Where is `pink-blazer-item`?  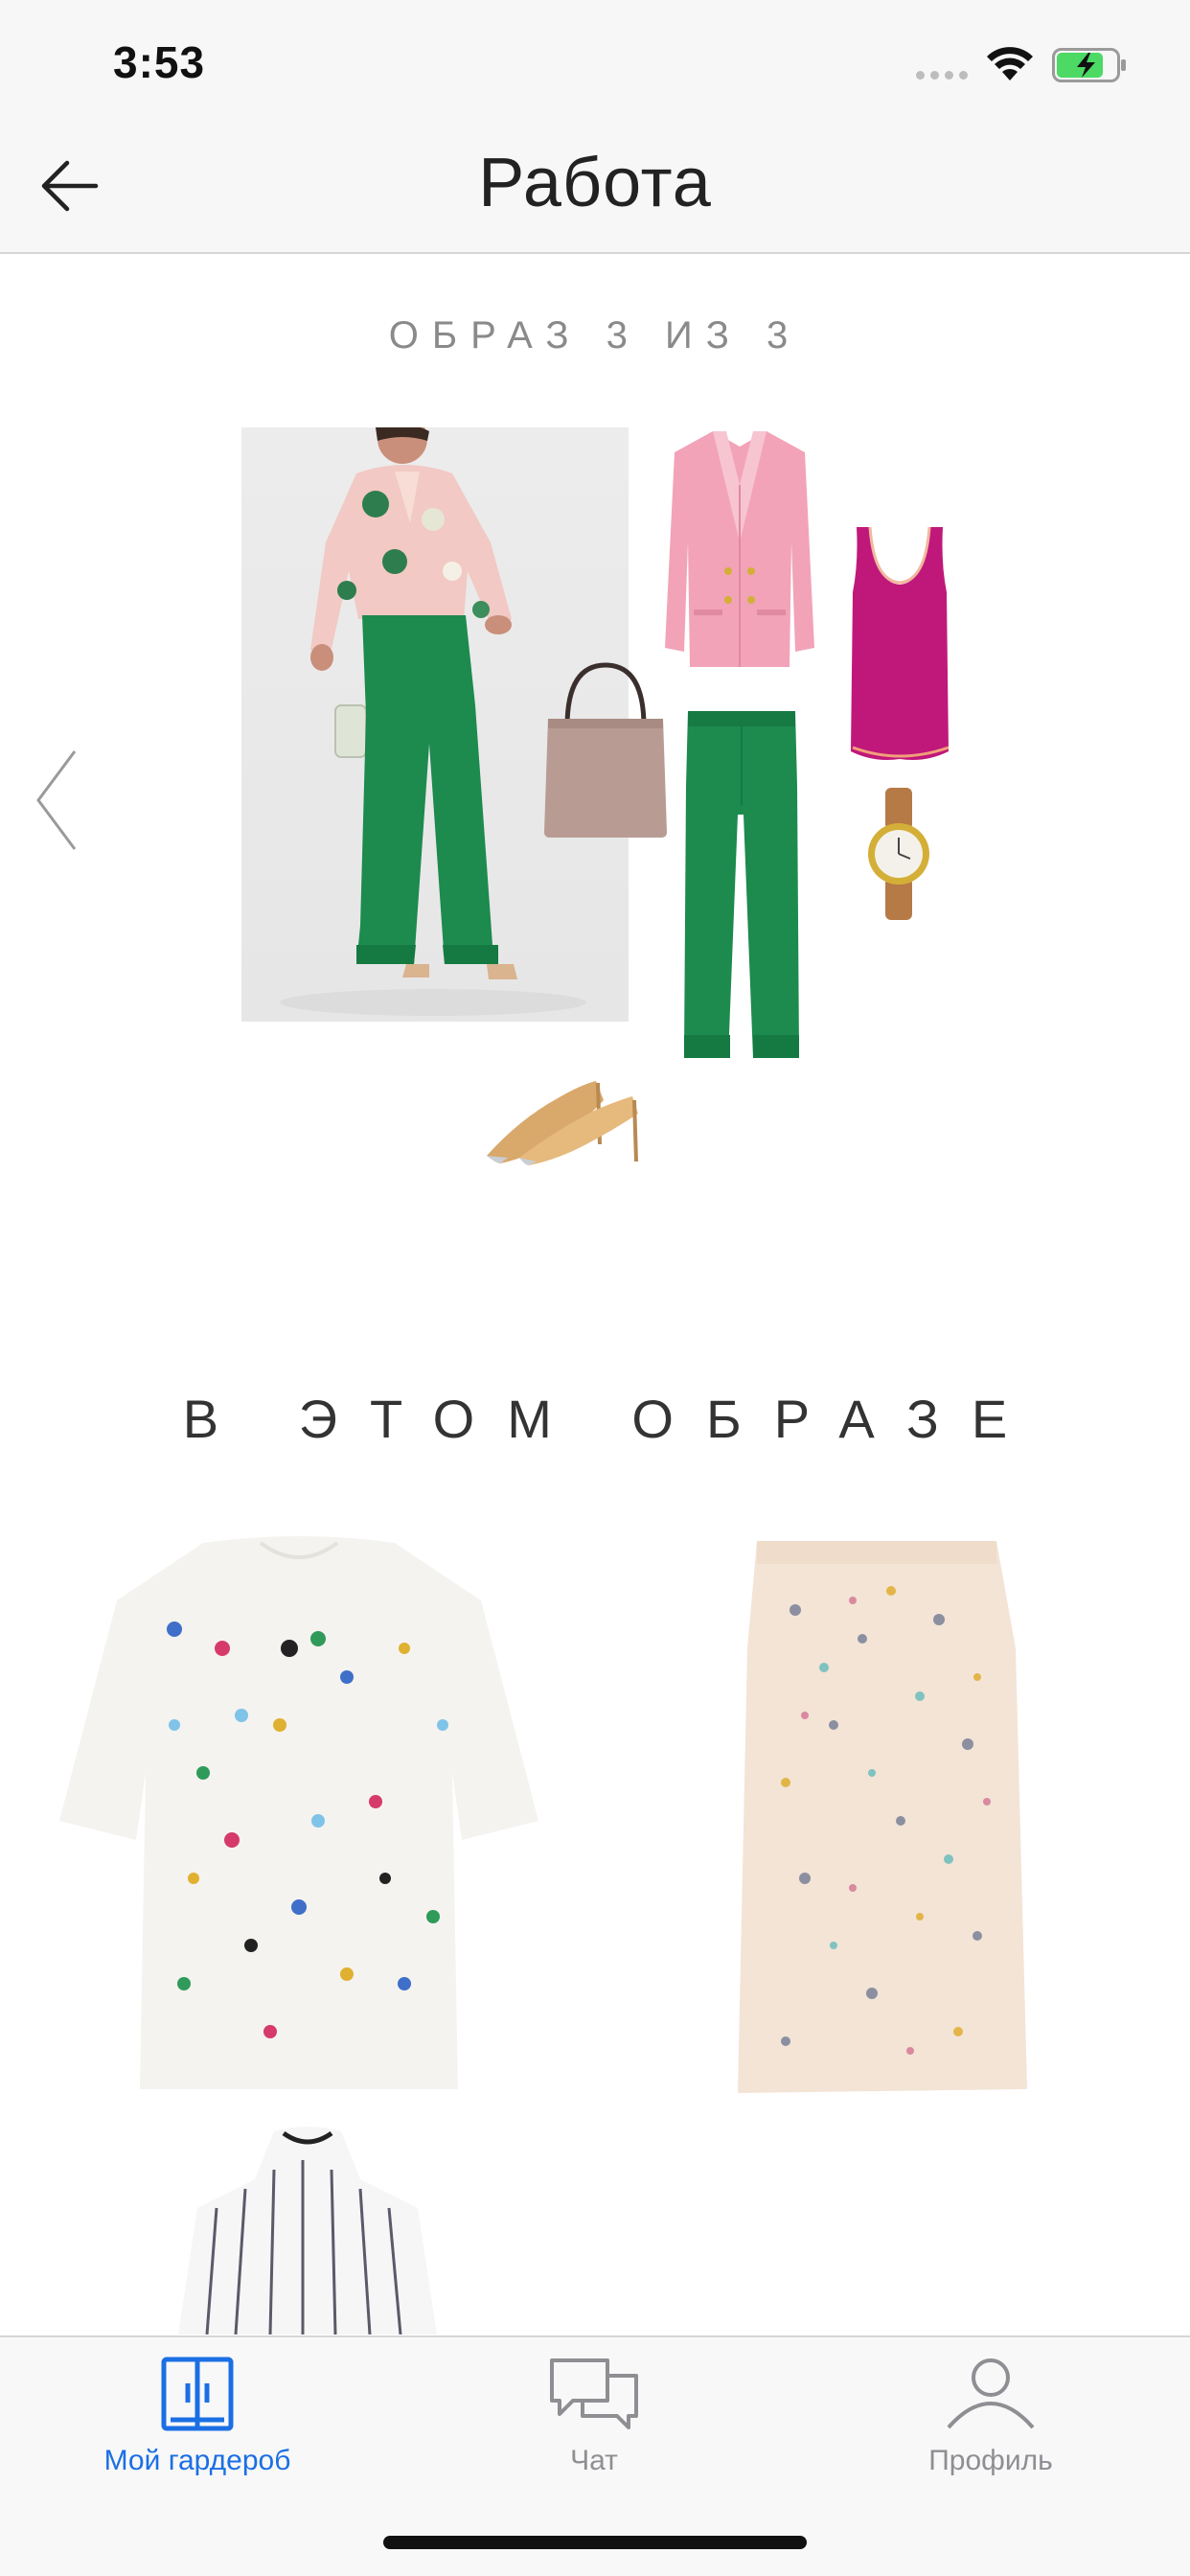
pink-blazer-item is located at coordinates (740, 550).